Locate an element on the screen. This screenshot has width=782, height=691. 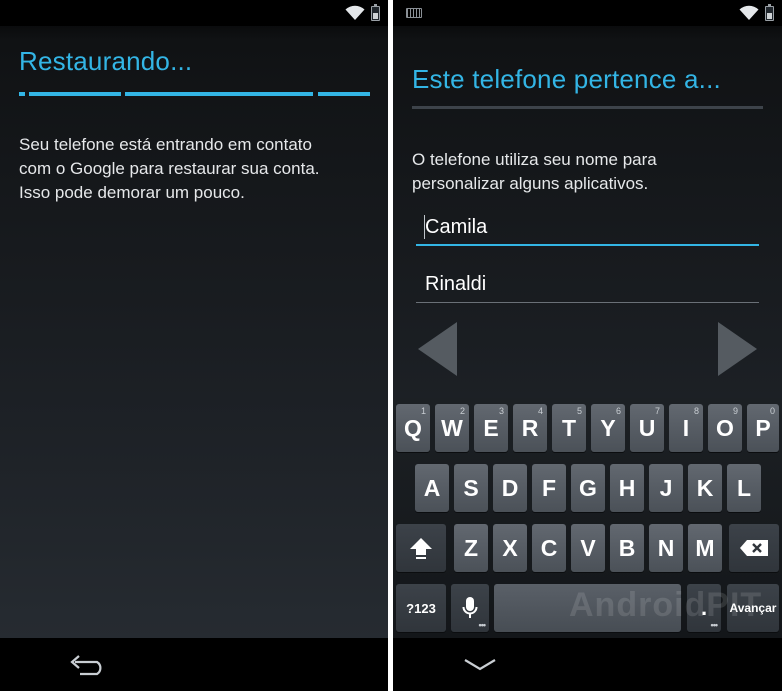
next-arrow-icon is located at coordinates (737, 349).